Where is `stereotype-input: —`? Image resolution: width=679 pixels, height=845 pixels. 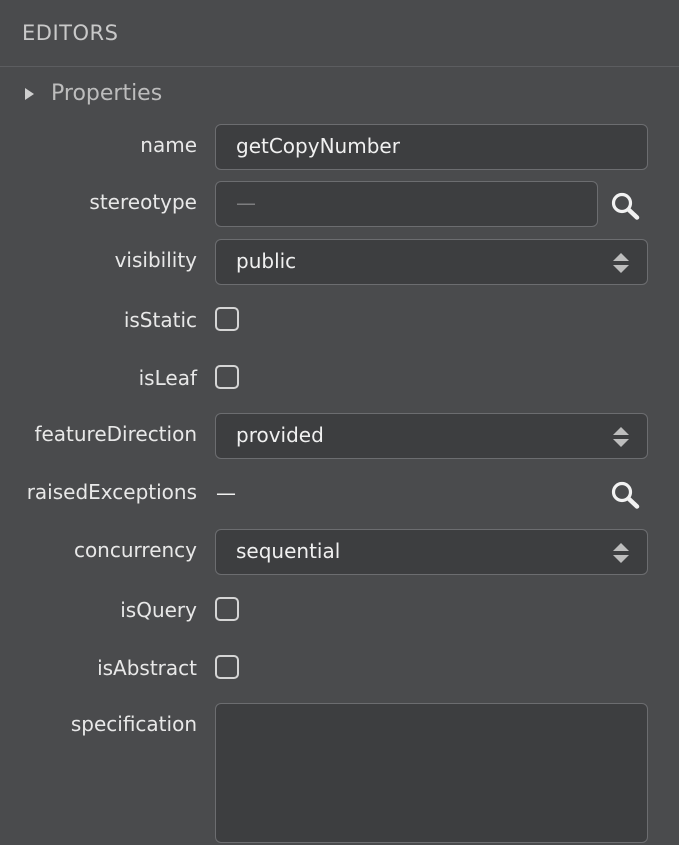 stereotype-input: — is located at coordinates (406, 204).